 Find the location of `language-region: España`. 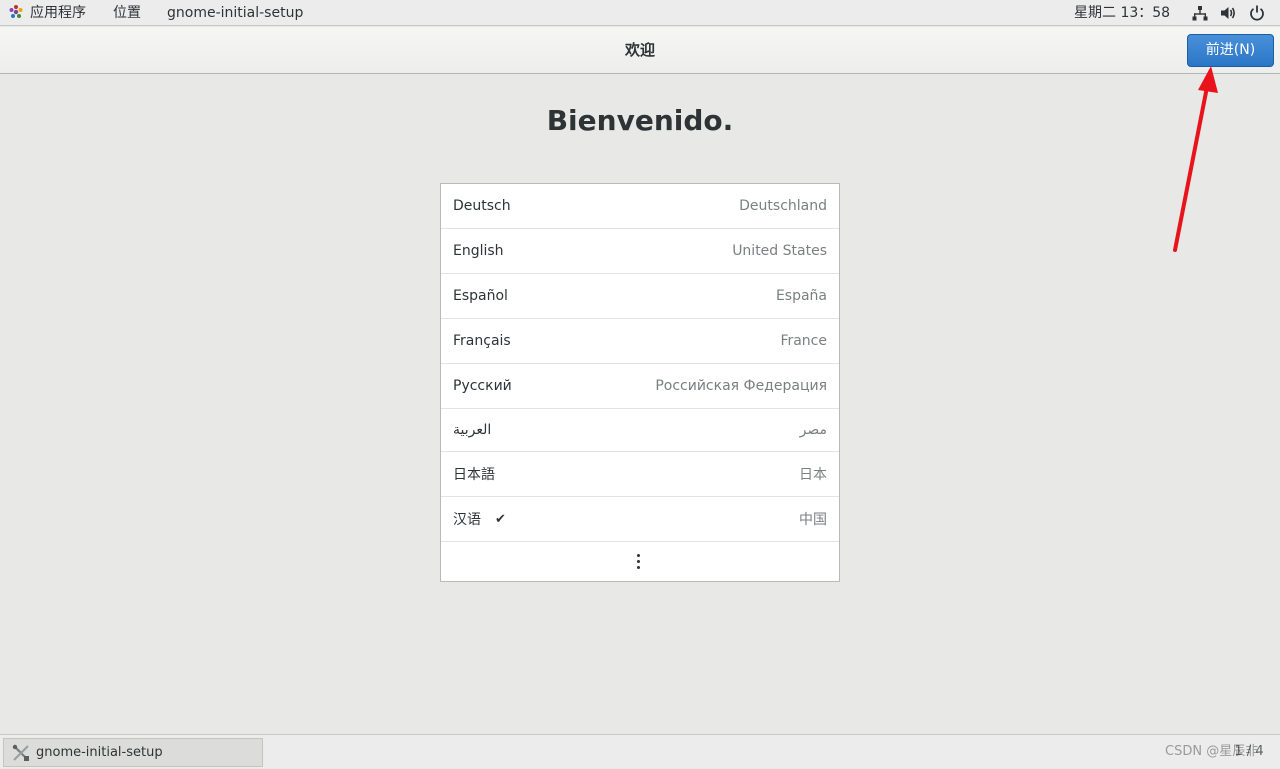

language-region: España is located at coordinates (801, 296).